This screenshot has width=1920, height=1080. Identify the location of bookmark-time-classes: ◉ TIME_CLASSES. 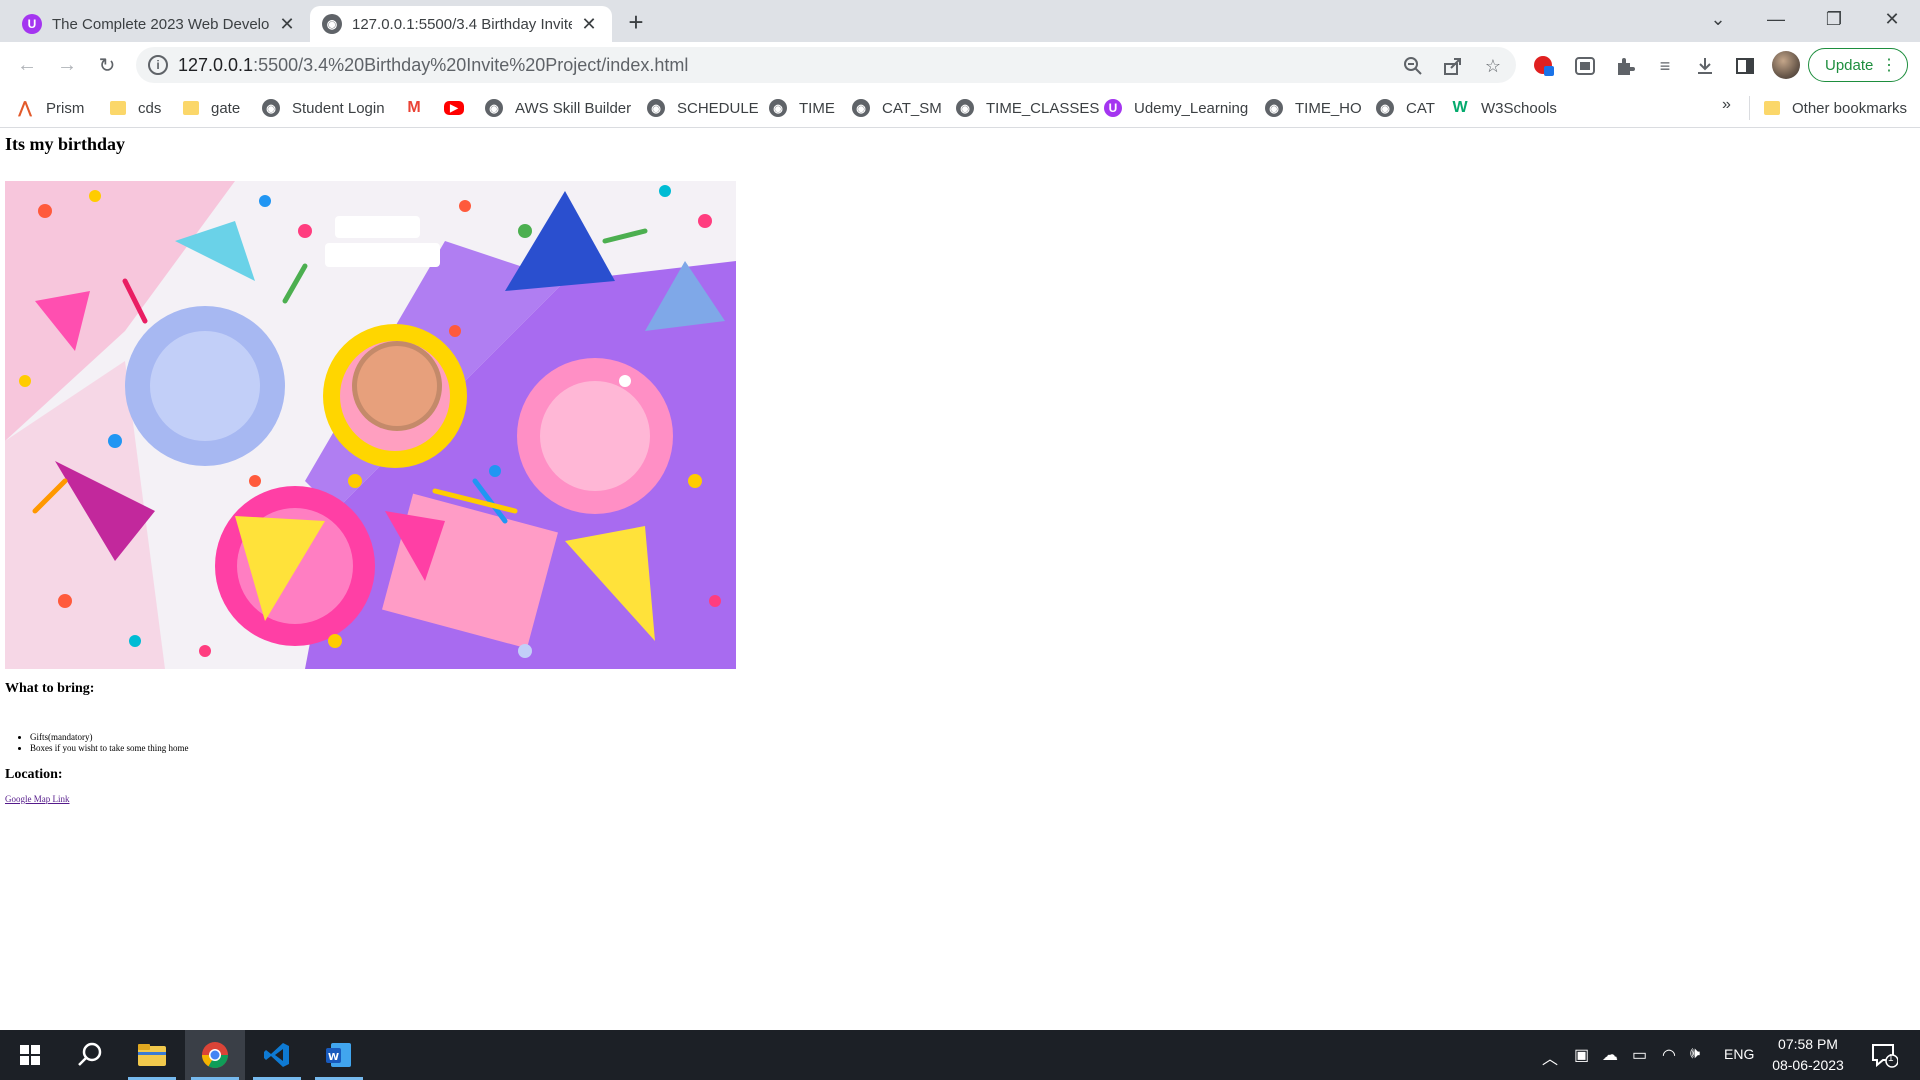
(1027, 108).